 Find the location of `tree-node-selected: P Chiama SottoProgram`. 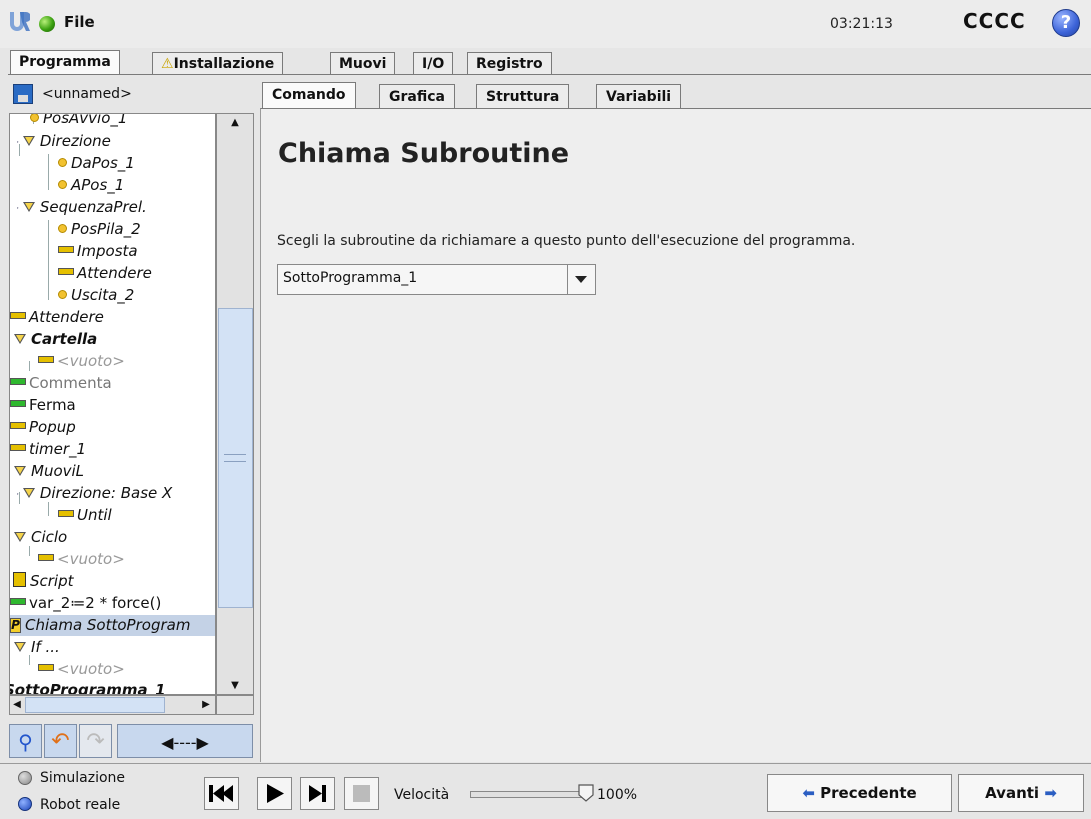

tree-node-selected: P Chiama SottoProgram is located at coordinates (112, 625).